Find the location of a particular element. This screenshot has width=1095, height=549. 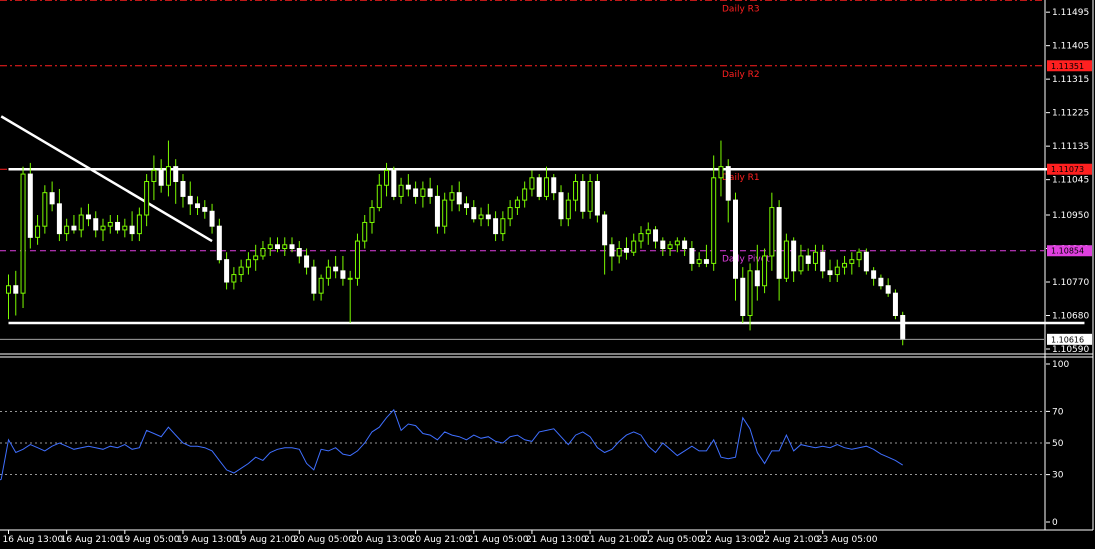

time-tick-label: 21 Aug 05:00 is located at coordinates (498, 540).